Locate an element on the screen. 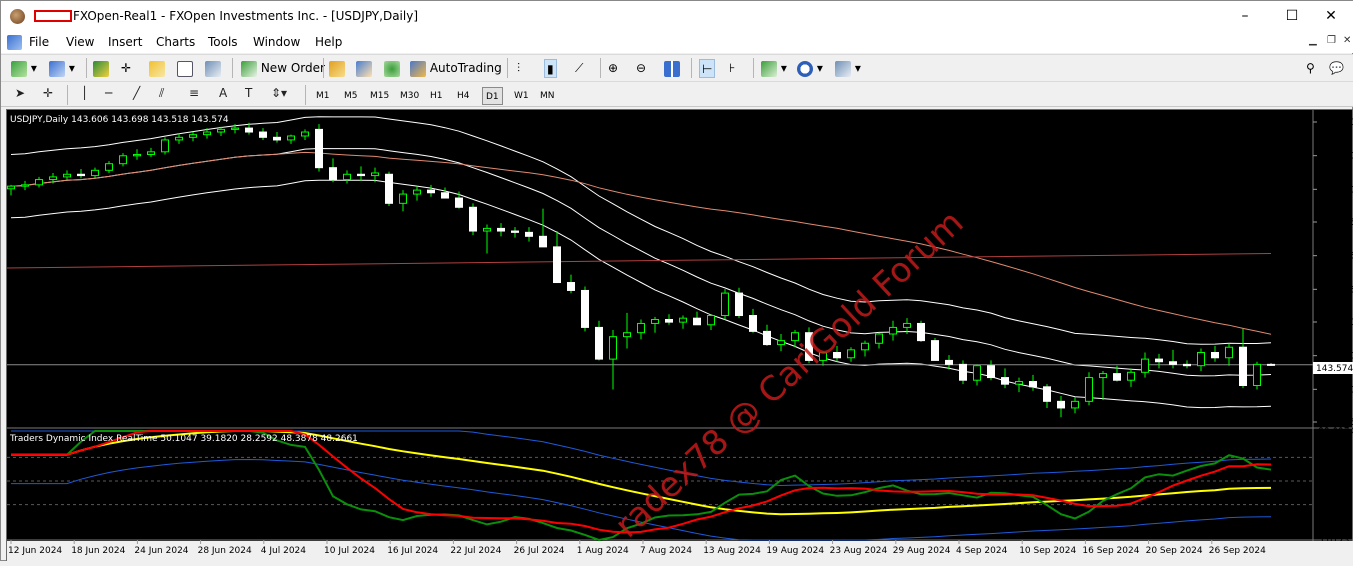 The width and height of the screenshot is (1353, 566). vertical-line-icon: │ is located at coordinates (84, 93).